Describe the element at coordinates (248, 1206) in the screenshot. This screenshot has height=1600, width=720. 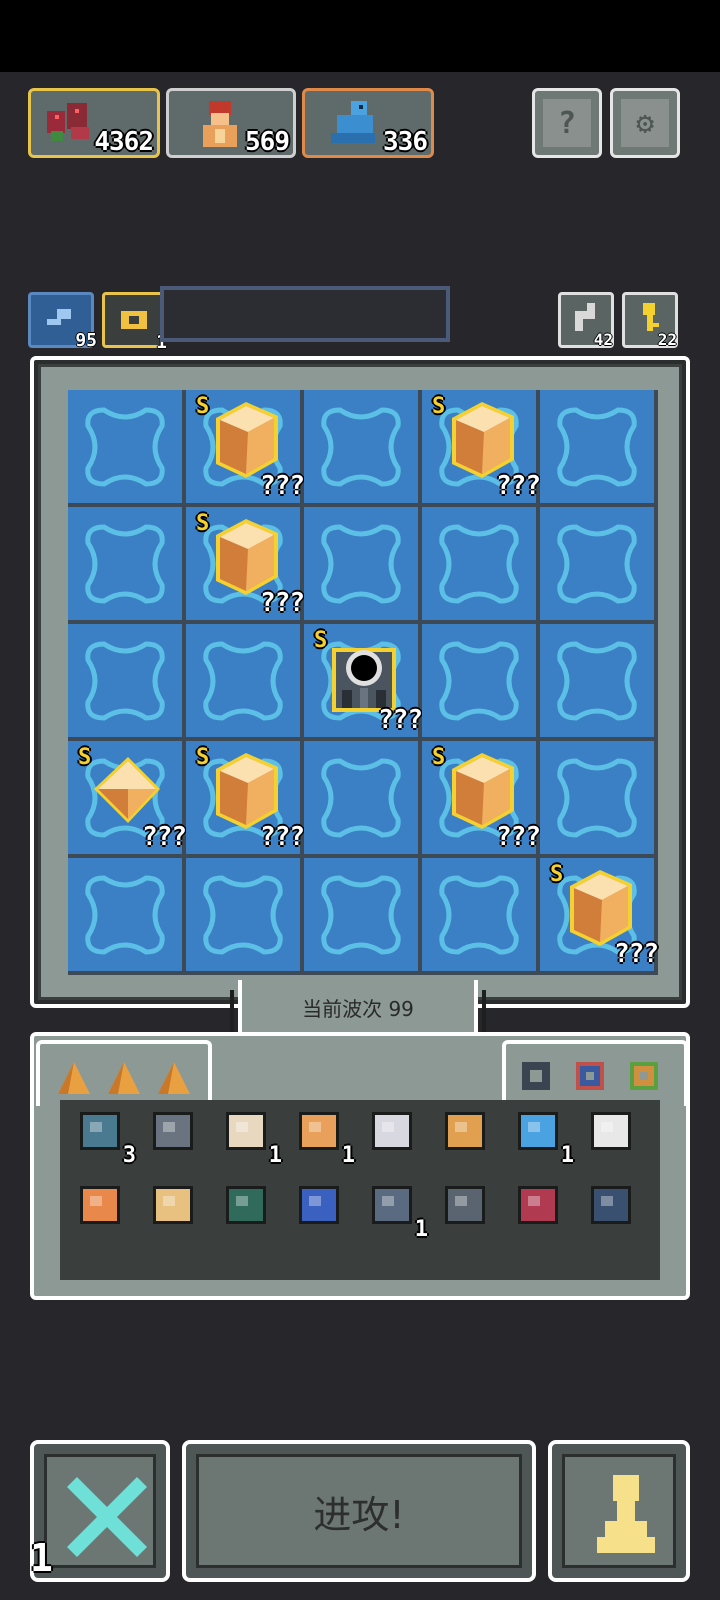
I see `gate-slot` at that location.